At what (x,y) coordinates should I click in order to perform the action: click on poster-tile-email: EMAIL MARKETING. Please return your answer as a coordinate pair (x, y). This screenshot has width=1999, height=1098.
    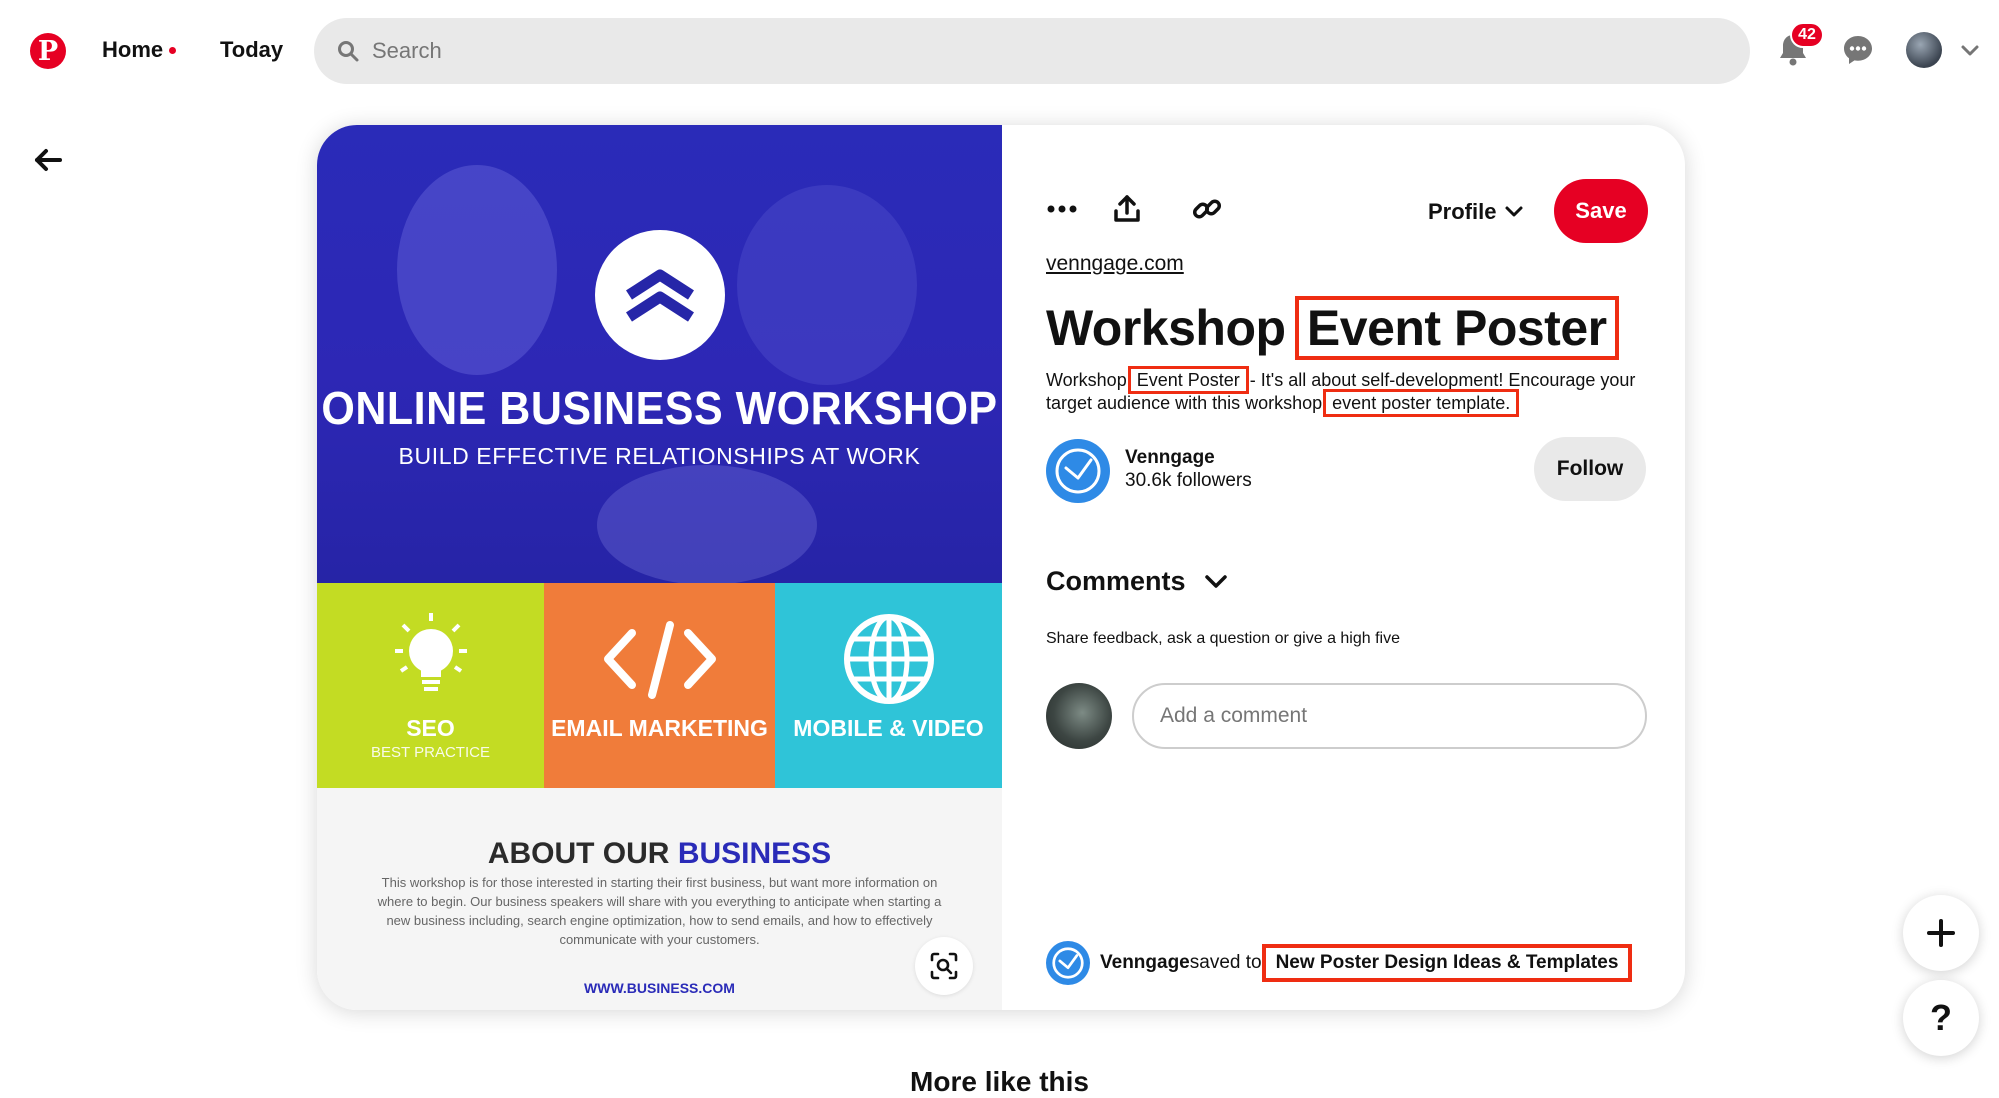
    Looking at the image, I should click on (659, 685).